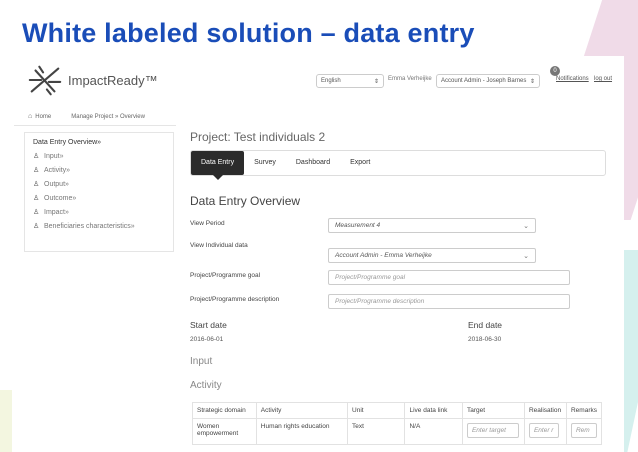  Describe the element at coordinates (218, 165) in the screenshot. I see `tab-data-entry: Data Entry` at that location.